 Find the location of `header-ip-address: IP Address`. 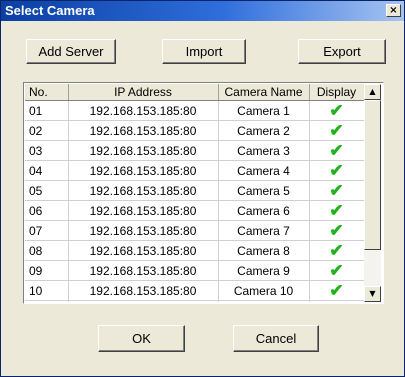

header-ip-address: IP Address is located at coordinates (143, 92).